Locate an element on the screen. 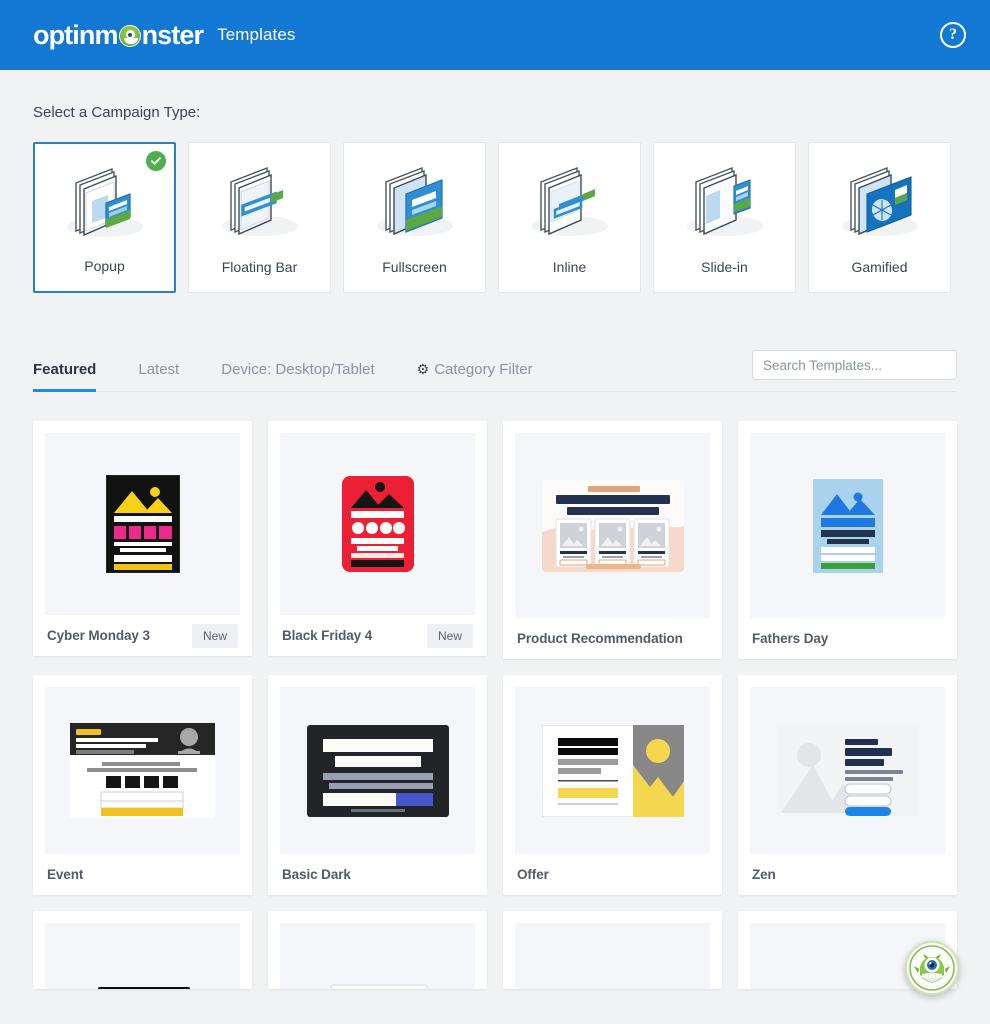  template-footer: Basic Dark is located at coordinates (377, 874).